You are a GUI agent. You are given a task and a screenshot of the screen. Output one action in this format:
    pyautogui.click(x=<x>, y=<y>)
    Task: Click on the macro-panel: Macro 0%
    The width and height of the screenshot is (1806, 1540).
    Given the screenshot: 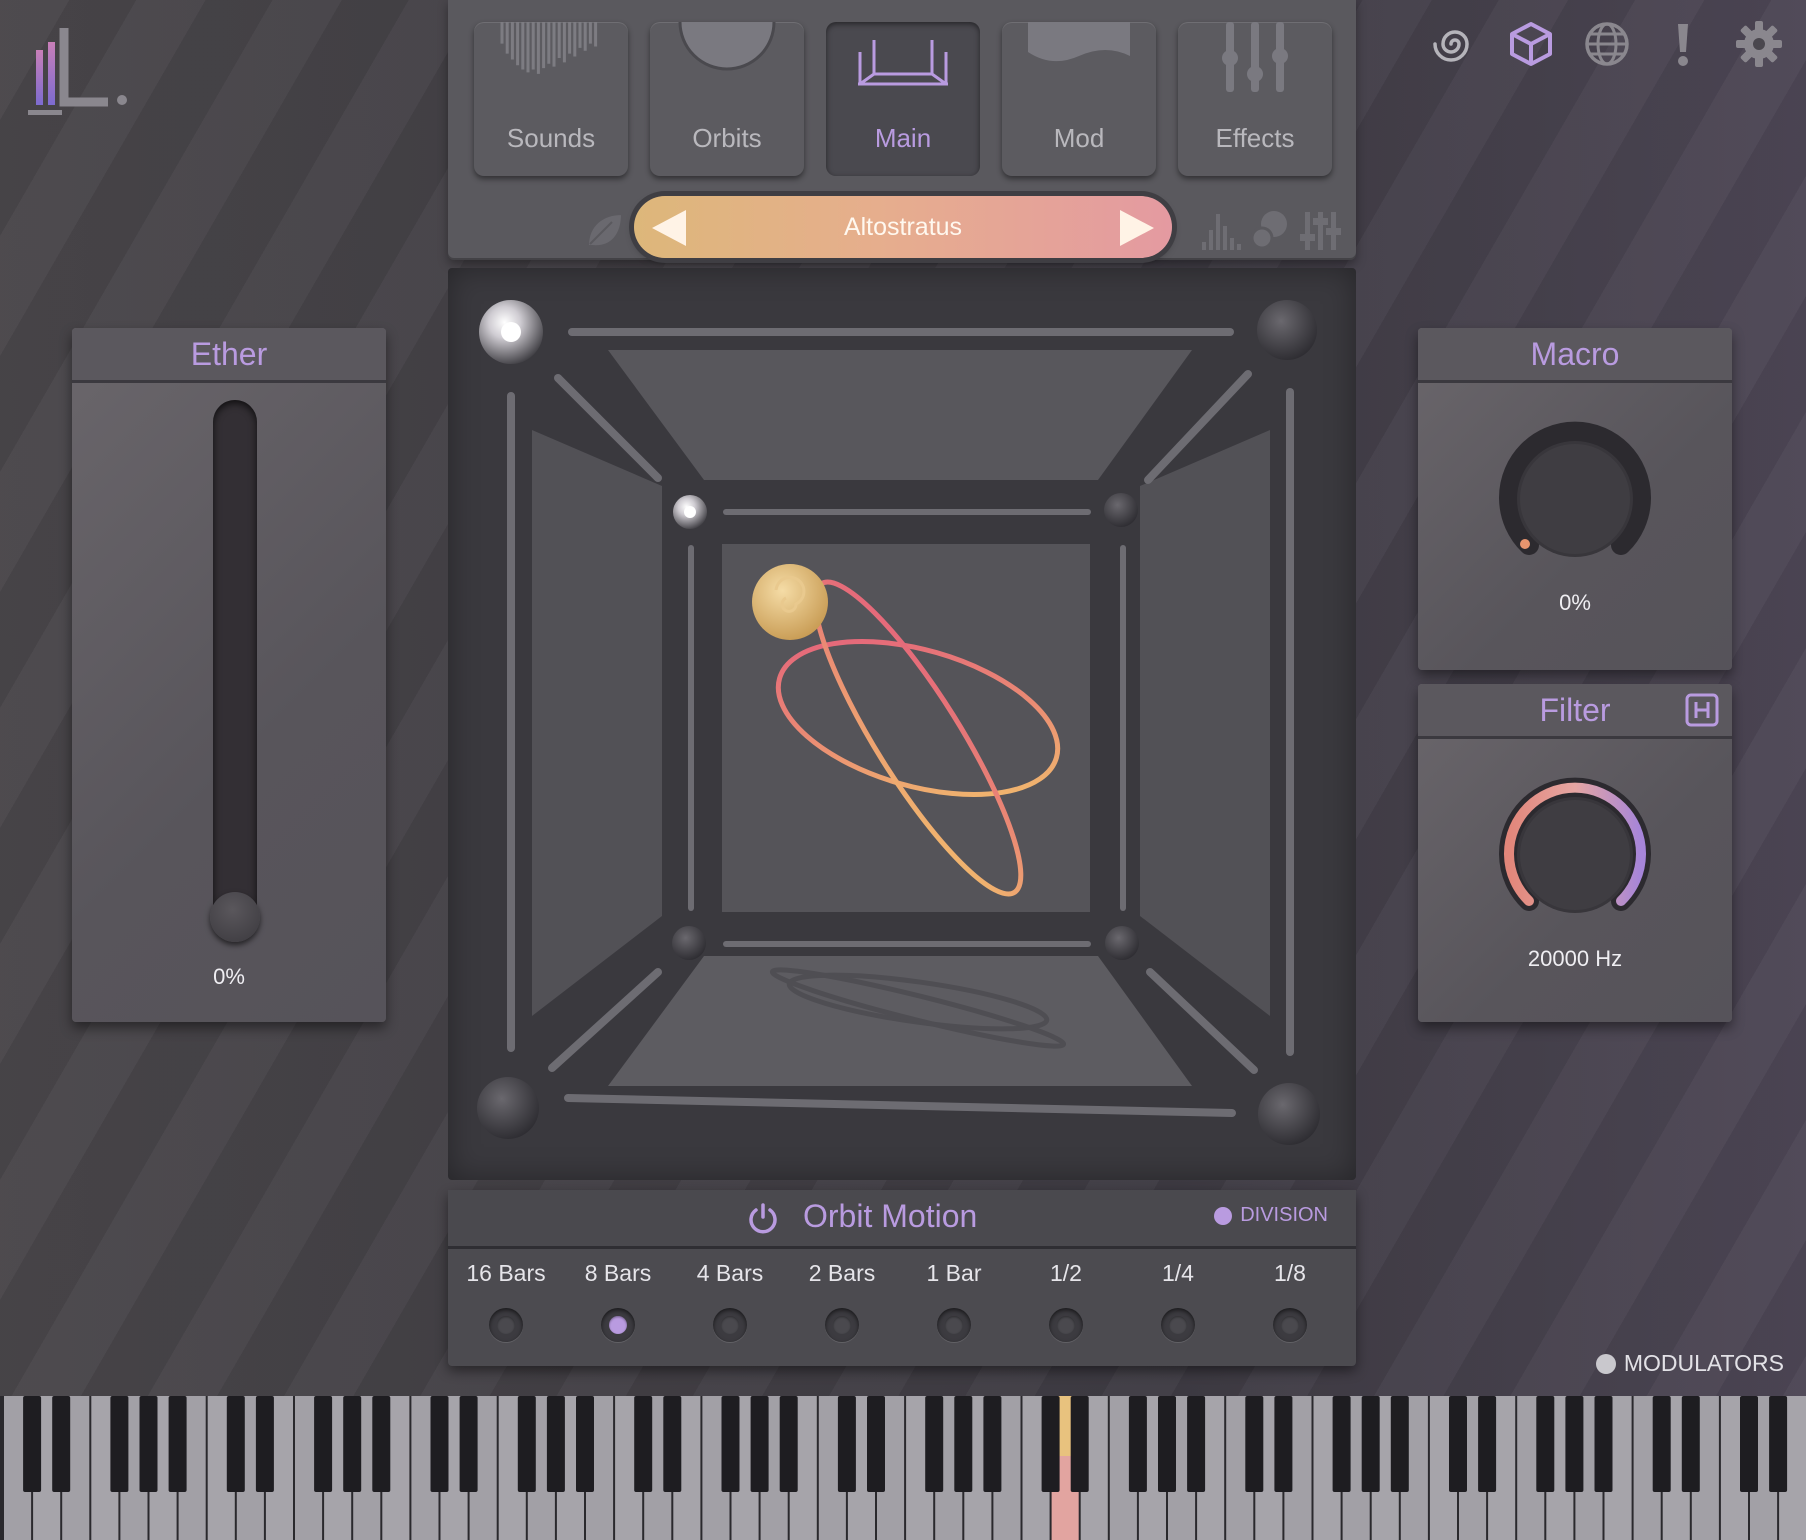 What is the action you would take?
    pyautogui.click(x=1575, y=499)
    